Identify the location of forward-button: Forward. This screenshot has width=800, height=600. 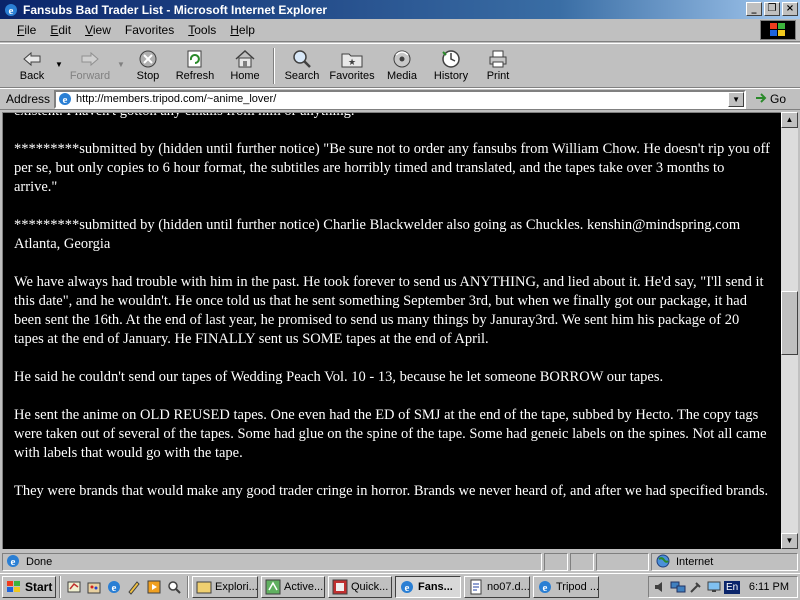
(90, 67).